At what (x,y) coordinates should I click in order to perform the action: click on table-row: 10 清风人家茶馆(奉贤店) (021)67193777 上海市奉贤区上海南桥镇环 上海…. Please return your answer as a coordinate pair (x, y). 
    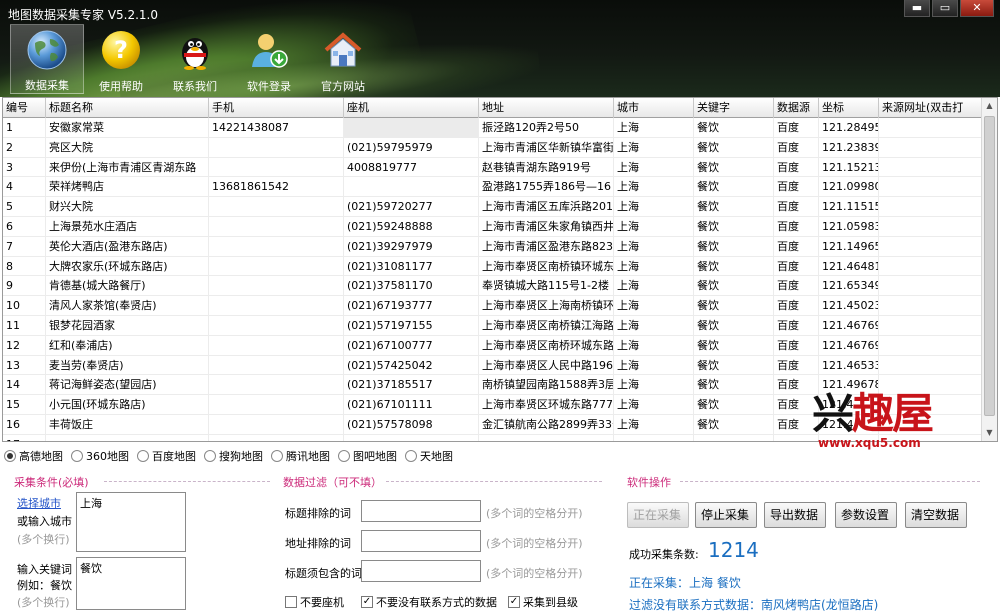
    Looking at the image, I should click on (500, 306).